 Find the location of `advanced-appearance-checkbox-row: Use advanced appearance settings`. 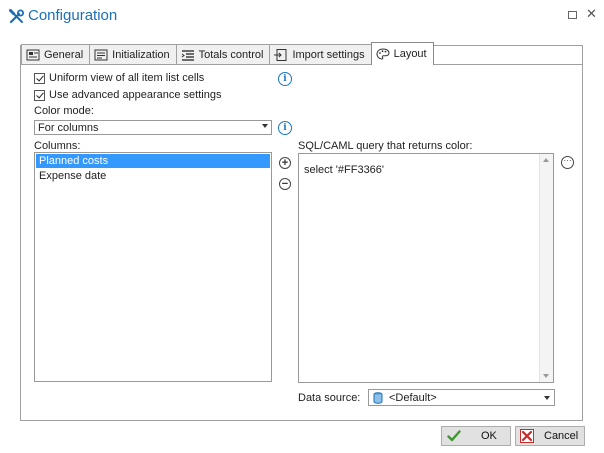

advanced-appearance-checkbox-row: Use advanced appearance settings is located at coordinates (127, 95).